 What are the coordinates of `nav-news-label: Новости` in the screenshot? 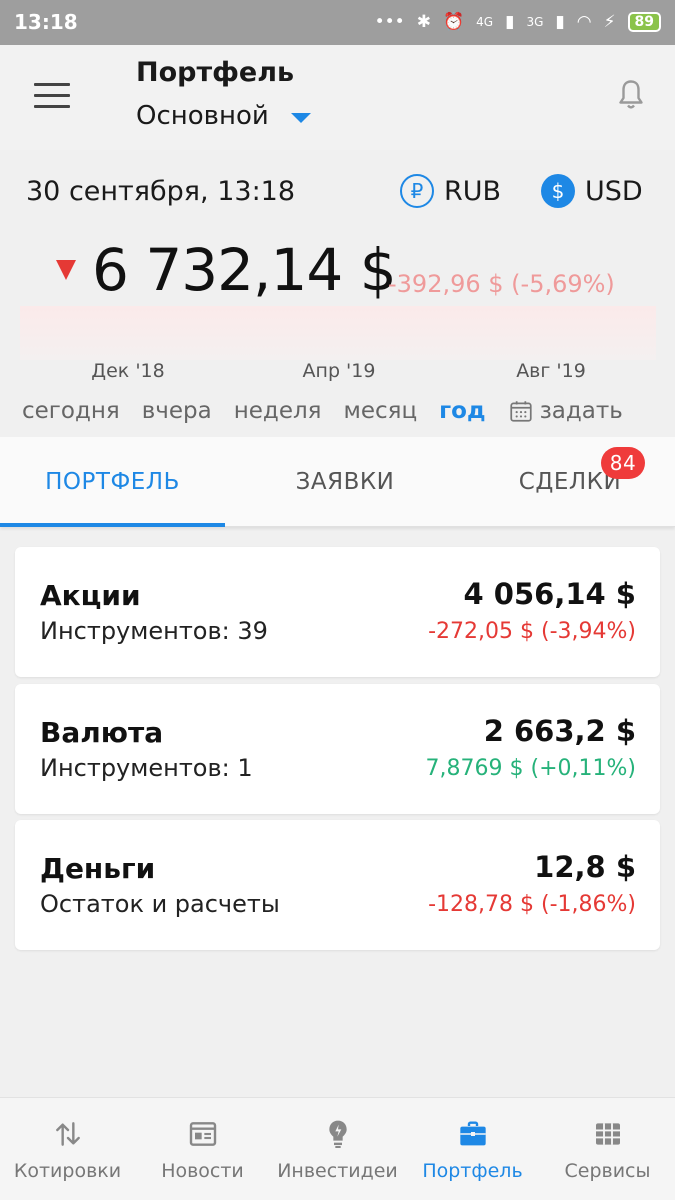 It's located at (202, 1171).